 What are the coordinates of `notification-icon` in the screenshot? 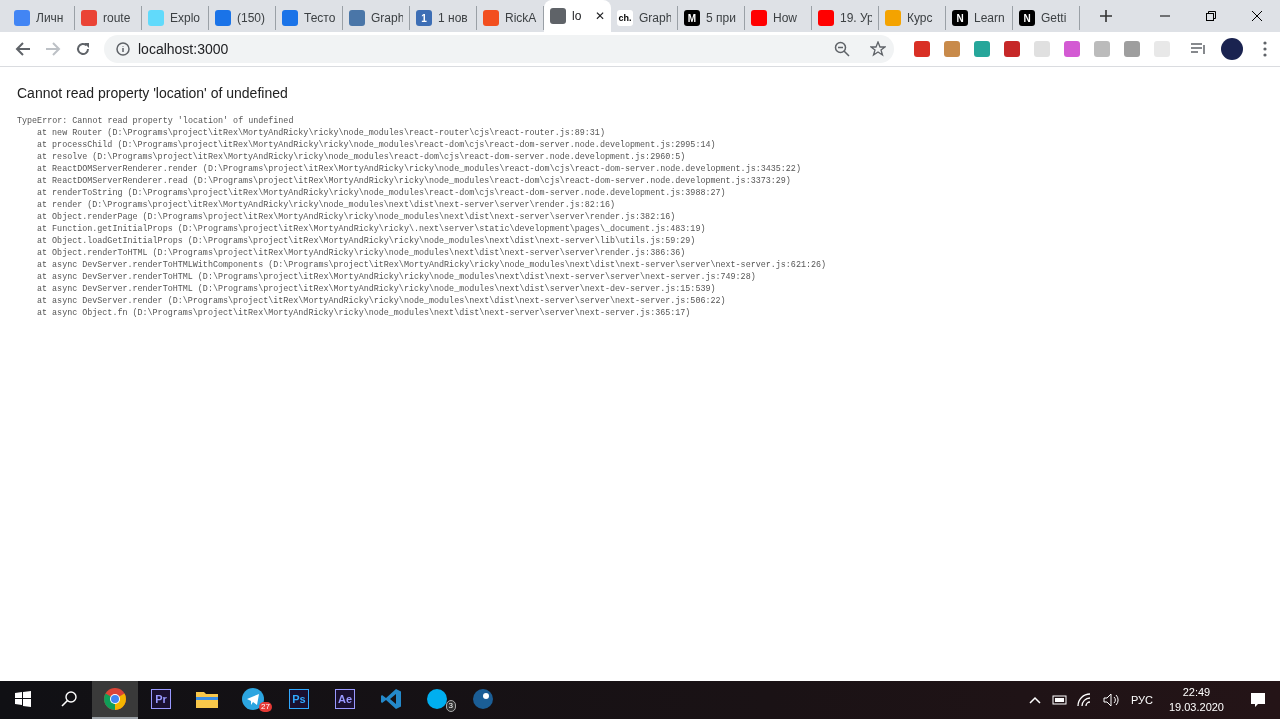 It's located at (1258, 700).